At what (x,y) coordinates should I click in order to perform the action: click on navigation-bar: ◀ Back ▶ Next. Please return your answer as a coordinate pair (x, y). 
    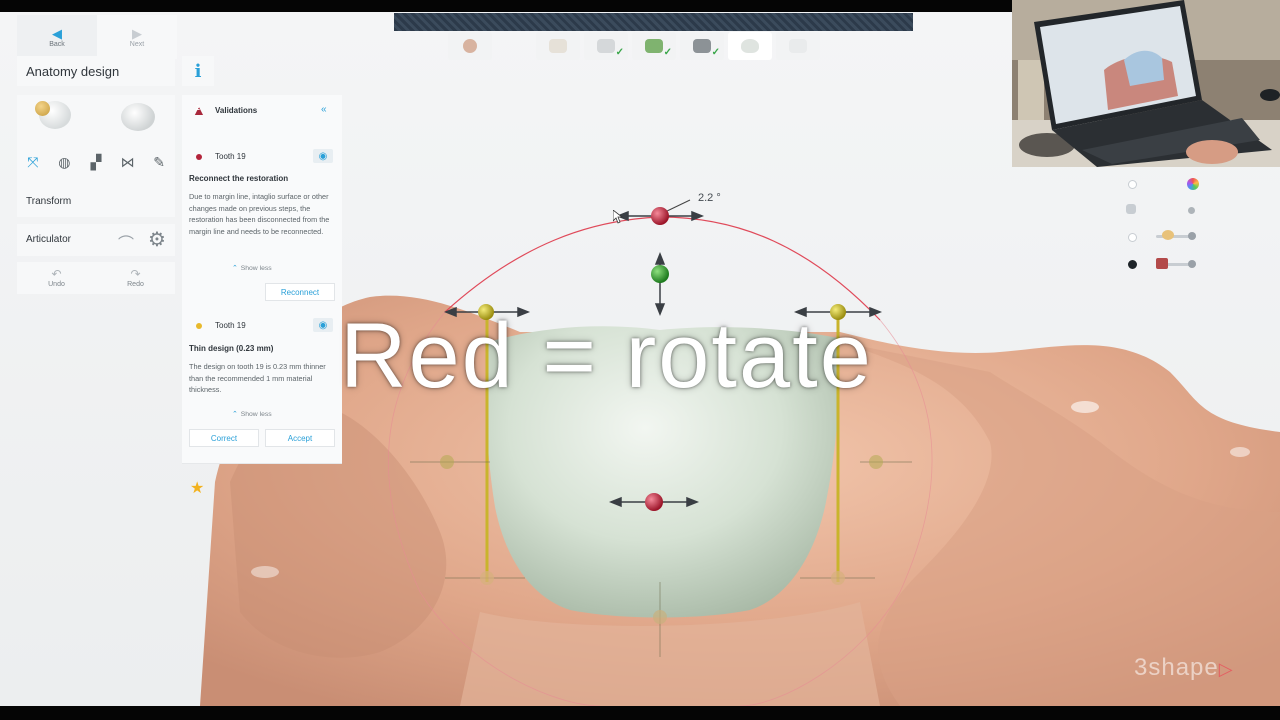
    Looking at the image, I should click on (97, 37).